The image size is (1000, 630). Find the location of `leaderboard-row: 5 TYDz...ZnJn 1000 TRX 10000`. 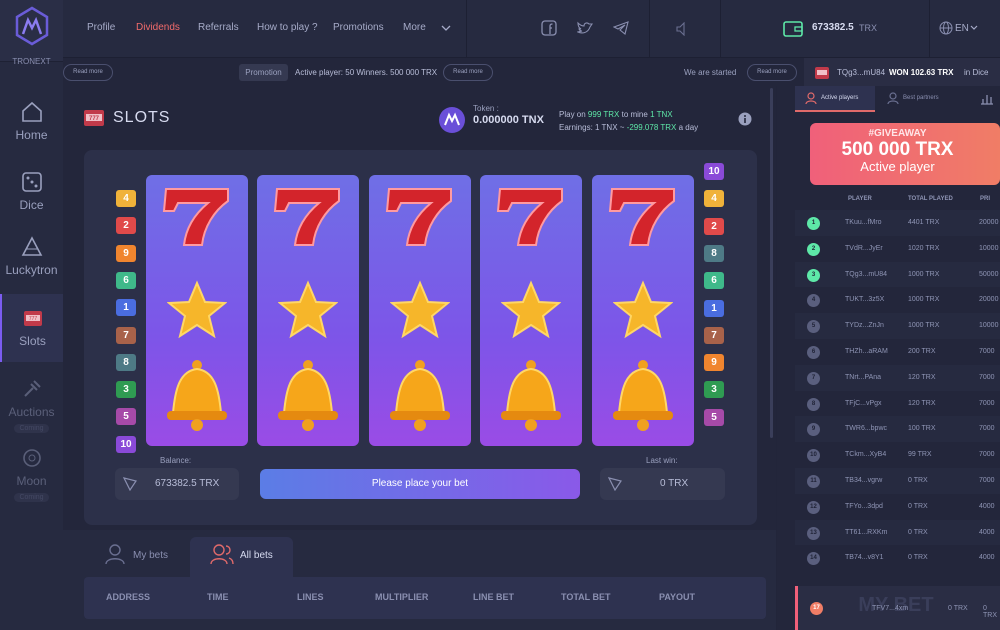

leaderboard-row: 5 TYDz...ZnJn 1000 TRX 10000 is located at coordinates (897, 326).